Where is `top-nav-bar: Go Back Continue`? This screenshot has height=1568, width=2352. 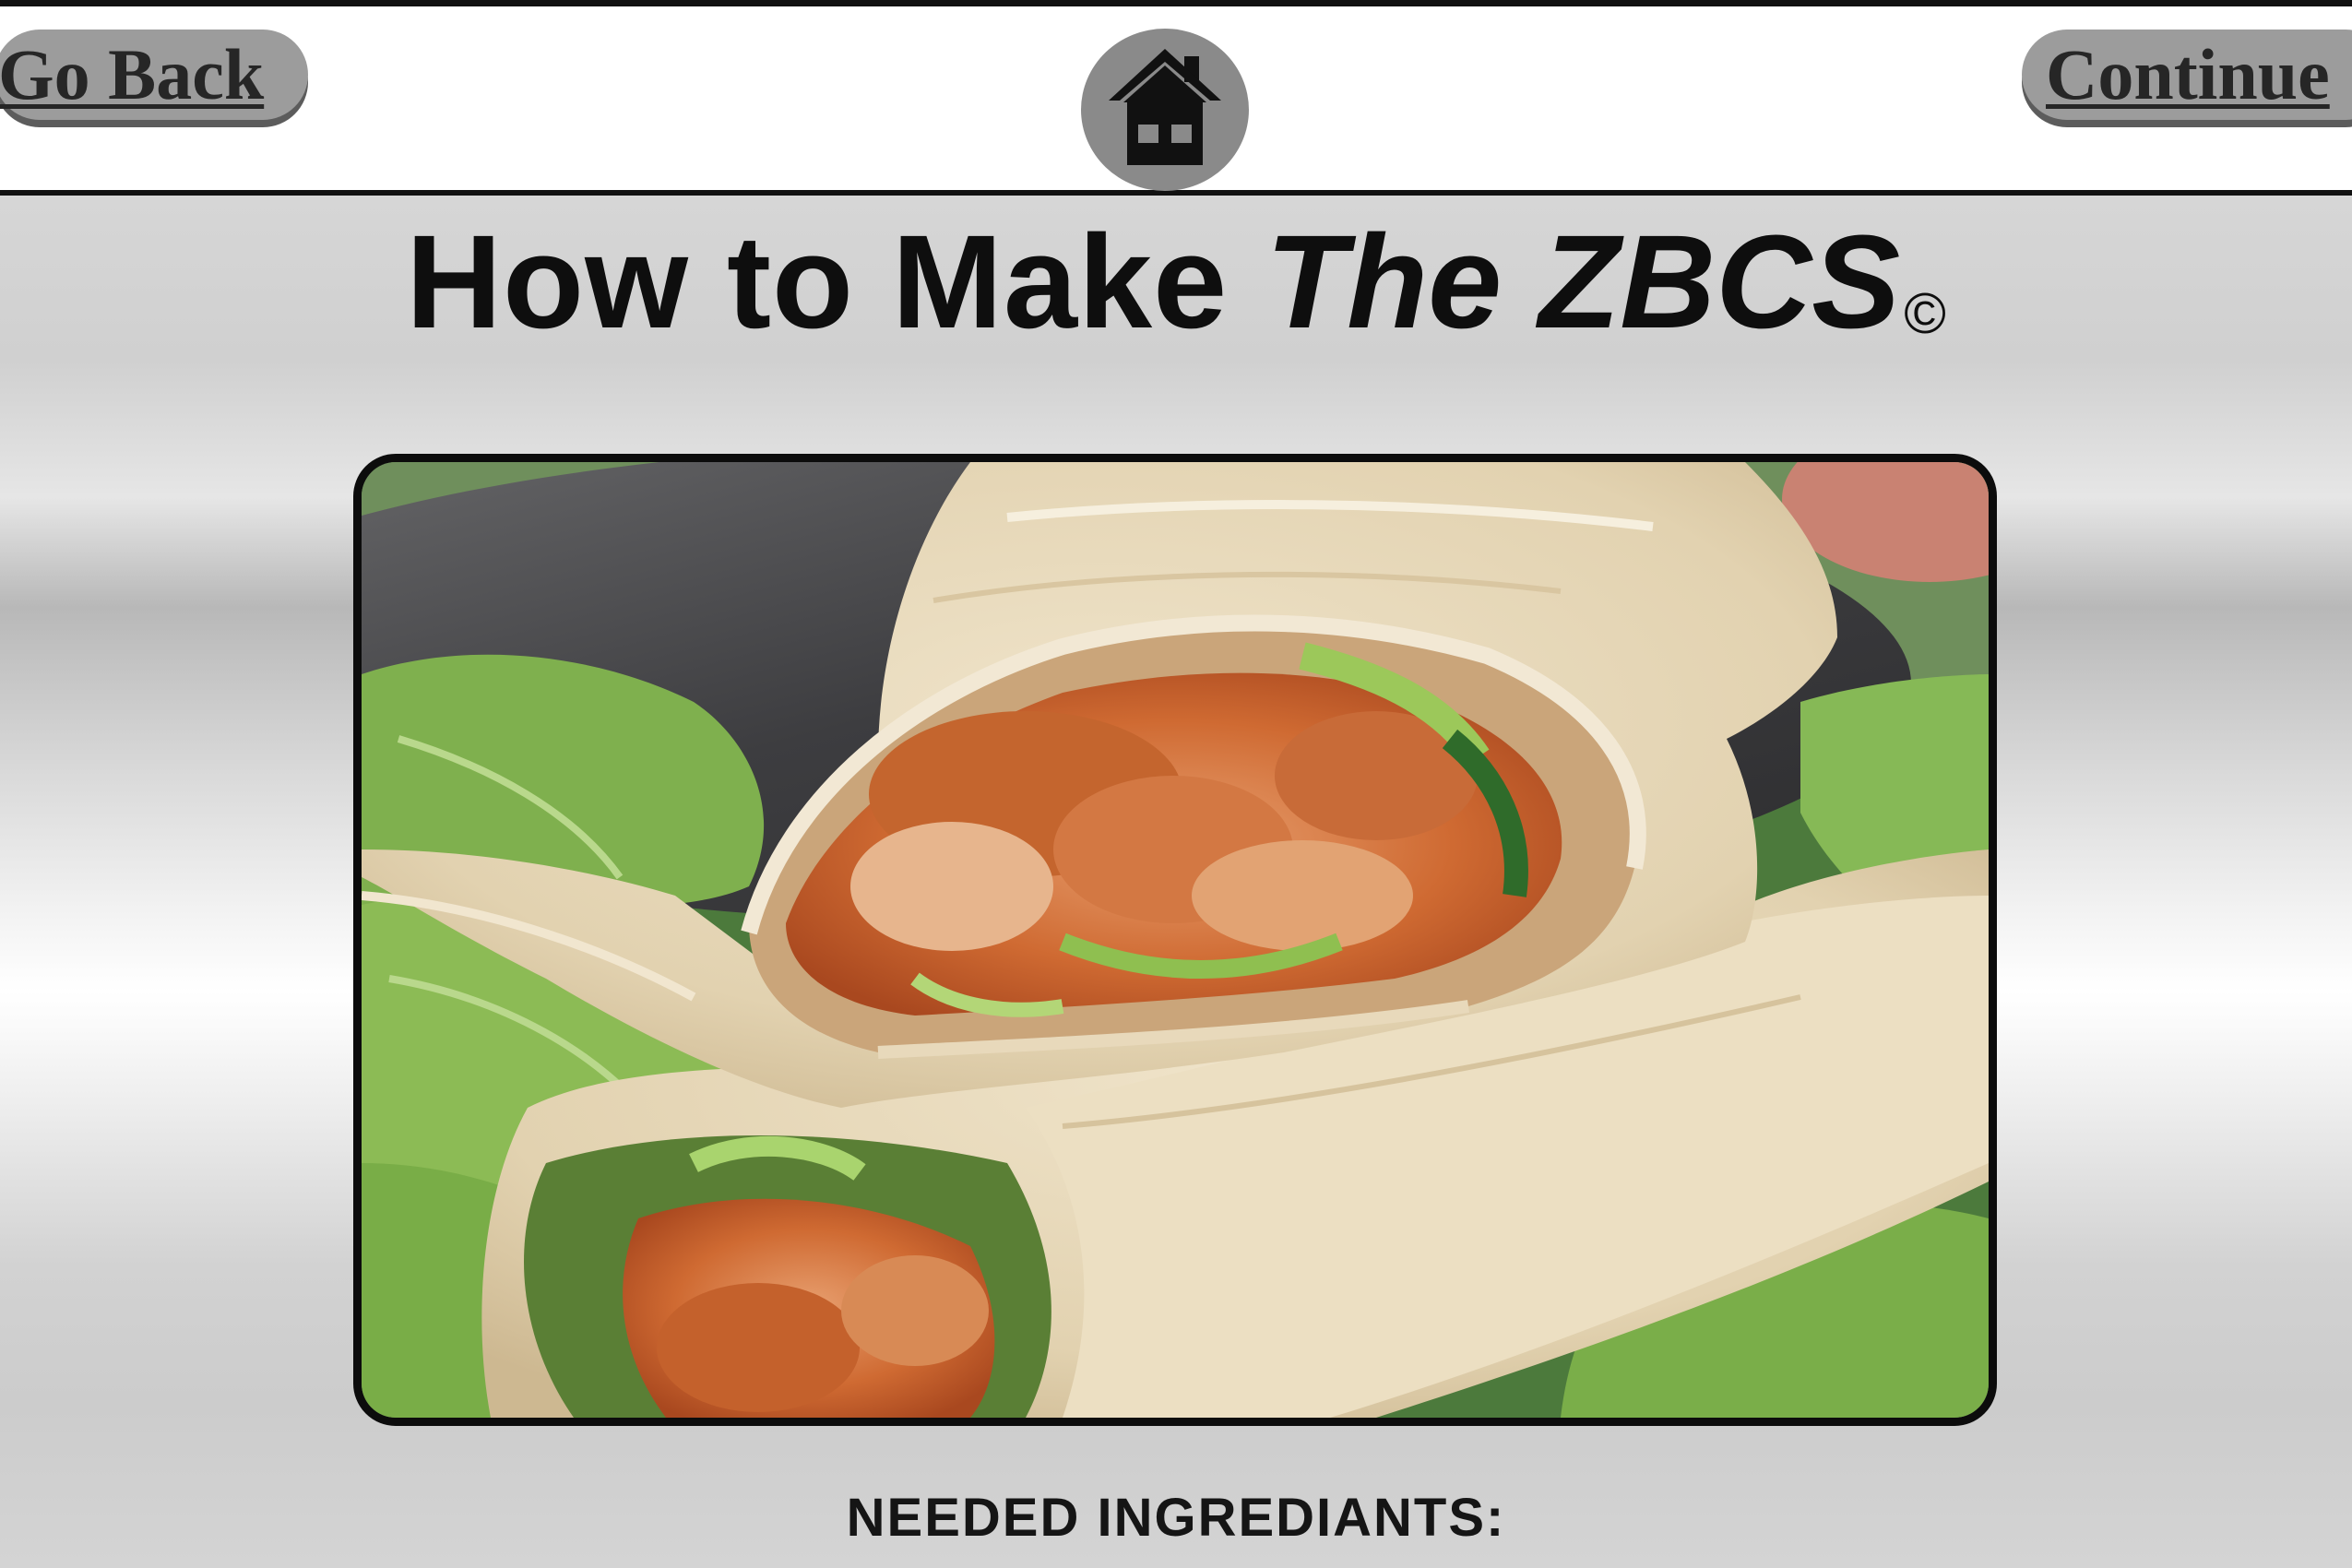
top-nav-bar: Go Back Continue is located at coordinates (1176, 98).